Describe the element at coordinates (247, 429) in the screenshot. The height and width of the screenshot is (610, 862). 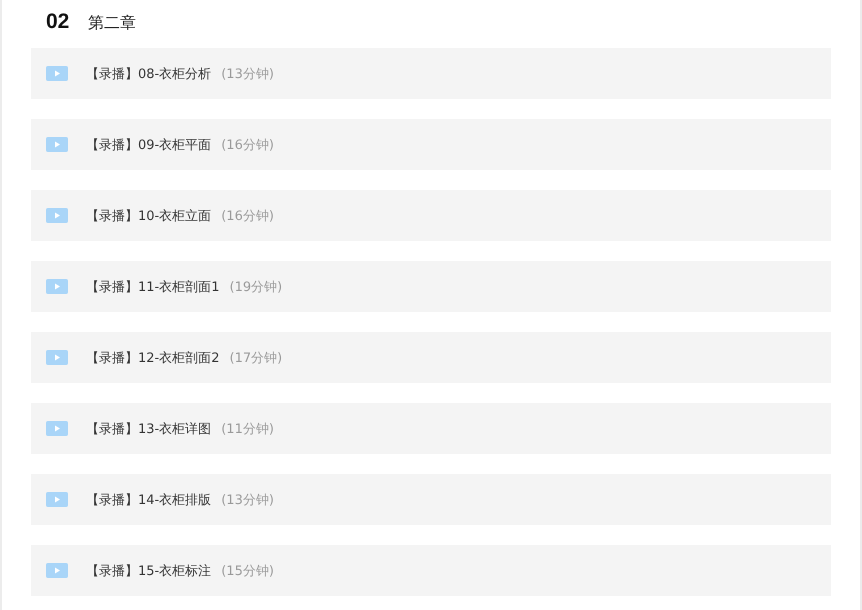
I see `lesson-duration: (11分钟)` at that location.